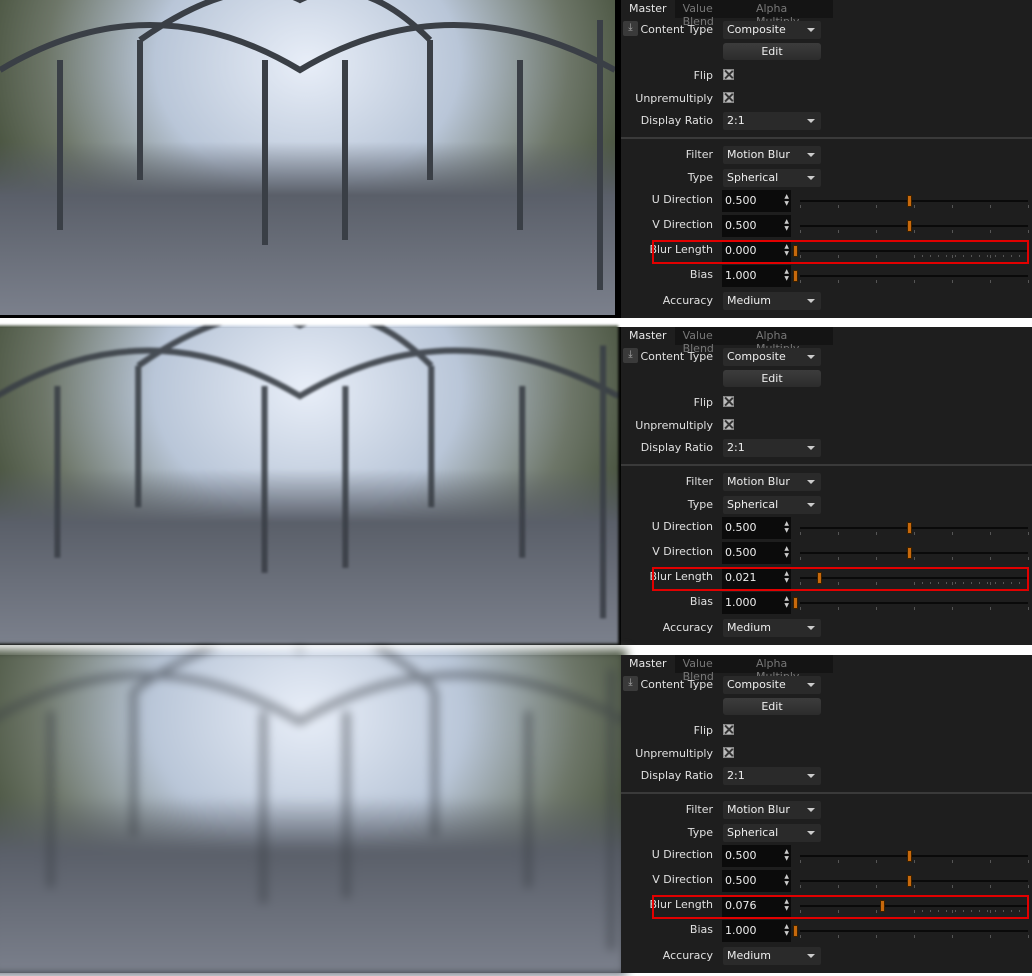 This screenshot has height=976, width=1032. I want to click on row-u_direction: U Direction 0.500 ▲ ▼, so click(826, 528).